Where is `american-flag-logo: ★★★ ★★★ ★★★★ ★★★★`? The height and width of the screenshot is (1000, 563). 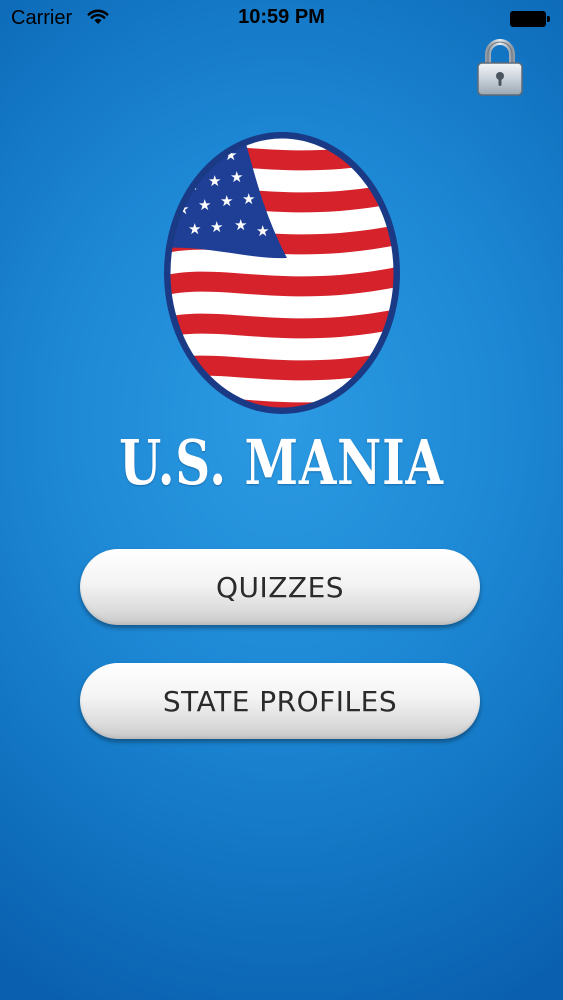
american-flag-logo: ★★★ ★★★ ★★★★ ★★★★ is located at coordinates (282, 275).